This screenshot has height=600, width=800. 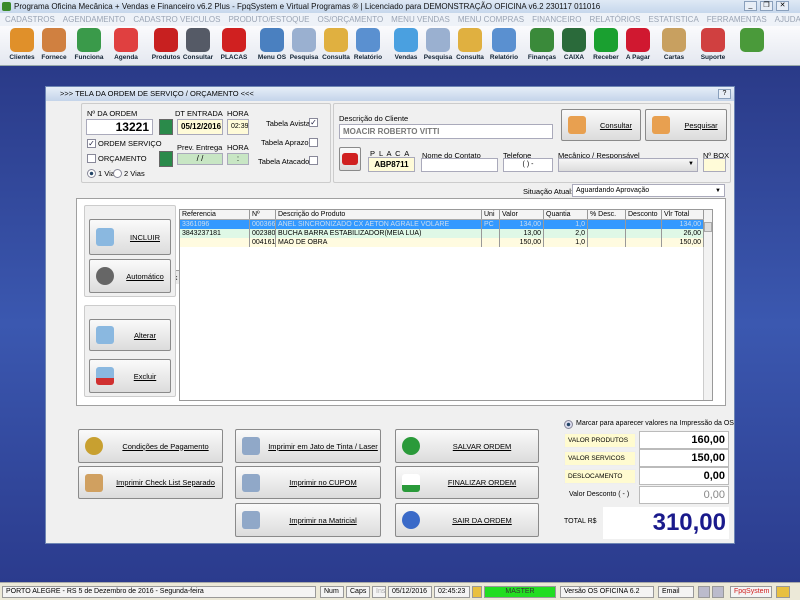 What do you see at coordinates (91, 143) in the screenshot?
I see `ordem-servico-checkbox: ✓` at bounding box center [91, 143].